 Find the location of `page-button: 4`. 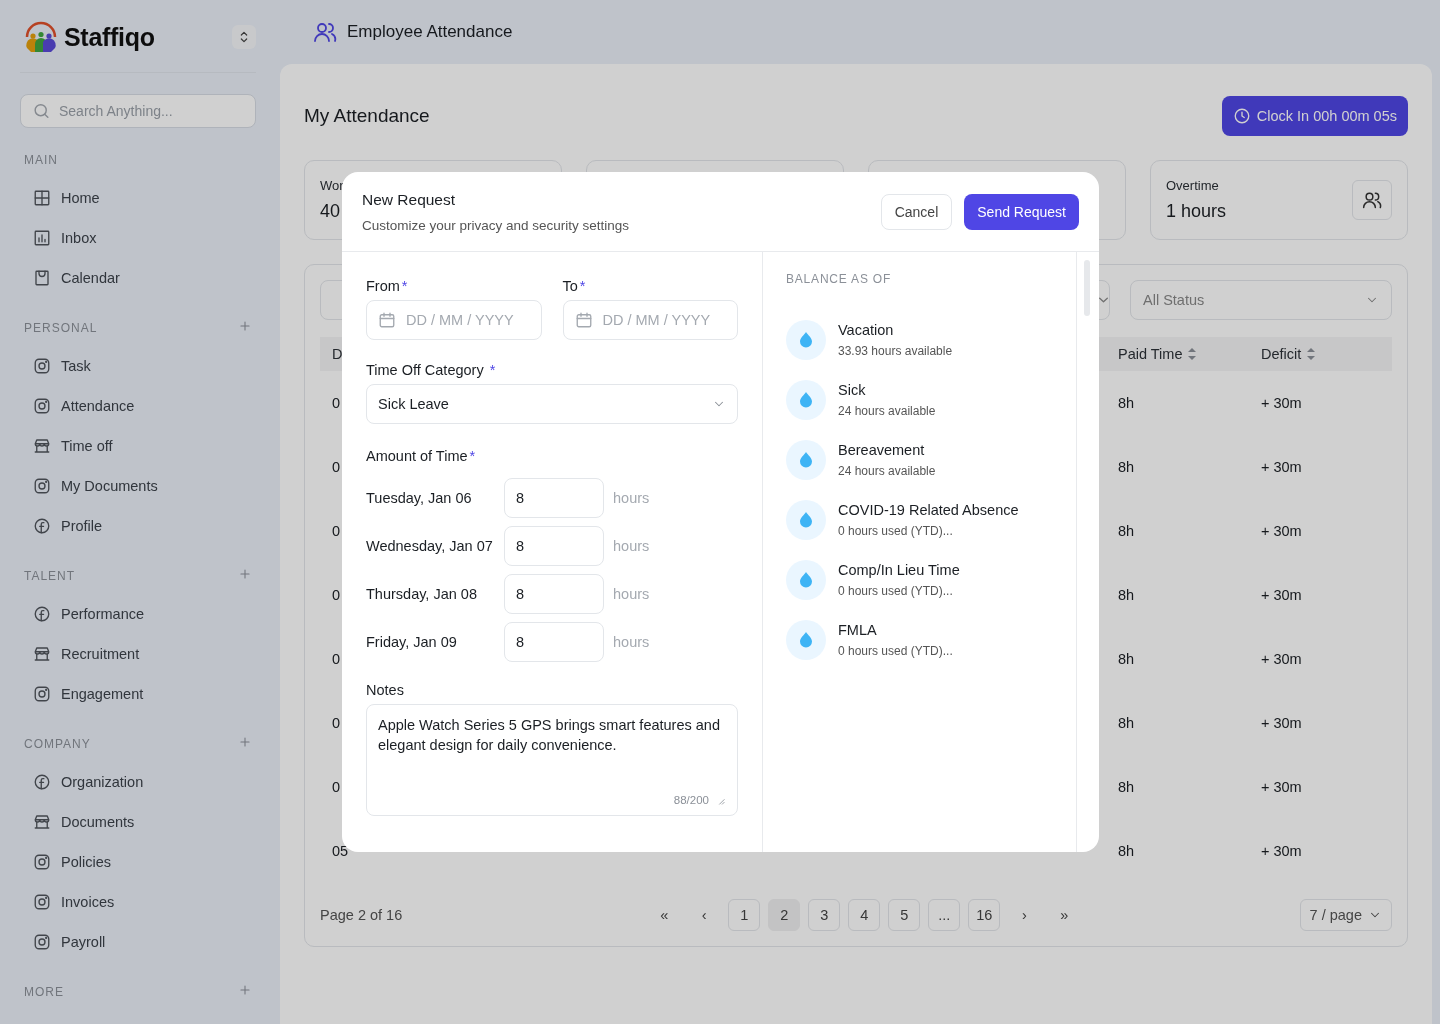

page-button: 4 is located at coordinates (864, 915).